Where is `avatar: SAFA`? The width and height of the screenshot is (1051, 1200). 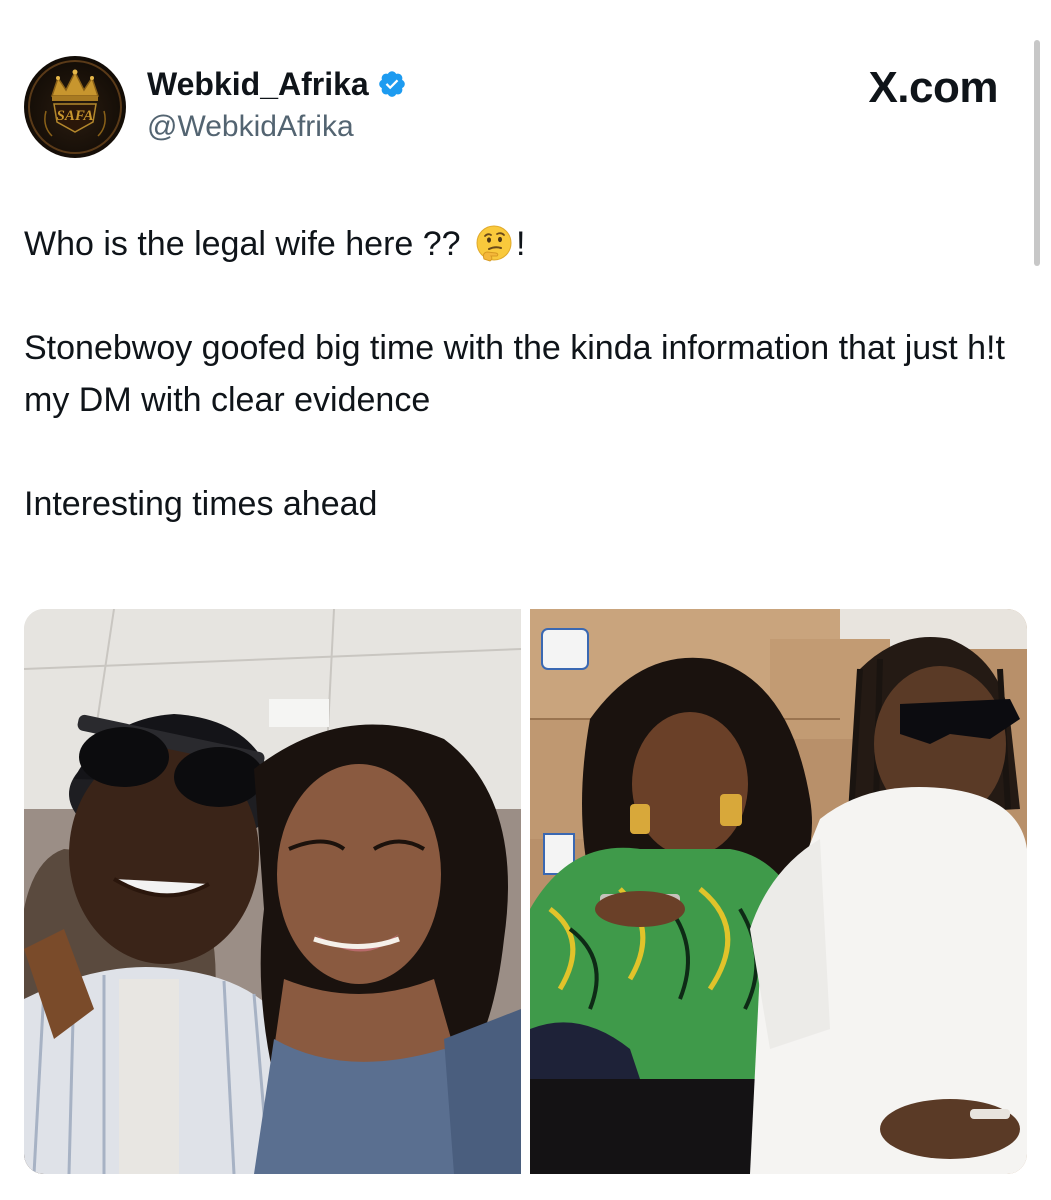
avatar: SAFA is located at coordinates (75, 107).